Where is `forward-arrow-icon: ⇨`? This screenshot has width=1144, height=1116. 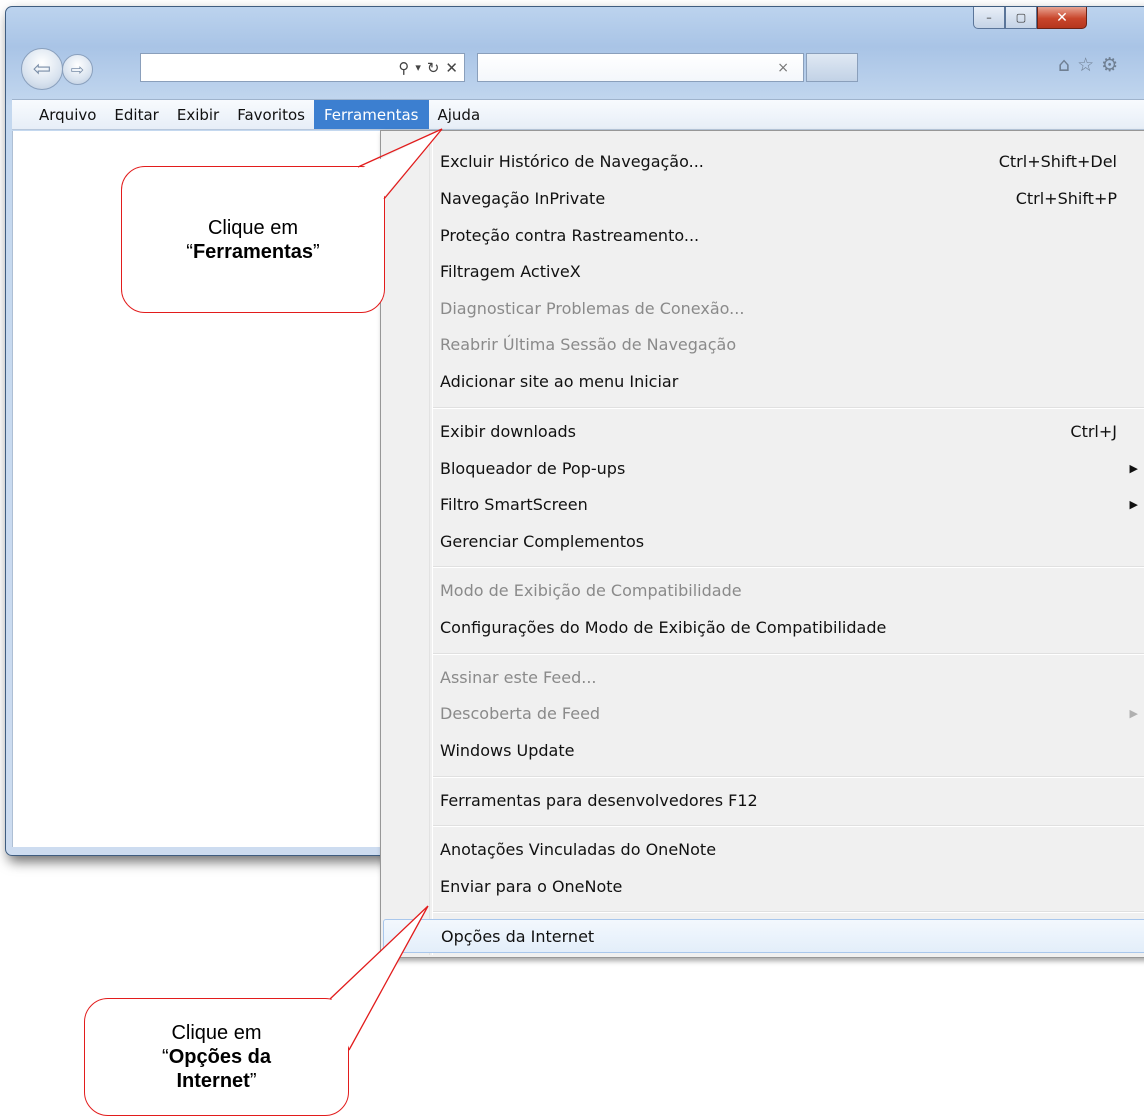
forward-arrow-icon: ⇨ is located at coordinates (77, 69).